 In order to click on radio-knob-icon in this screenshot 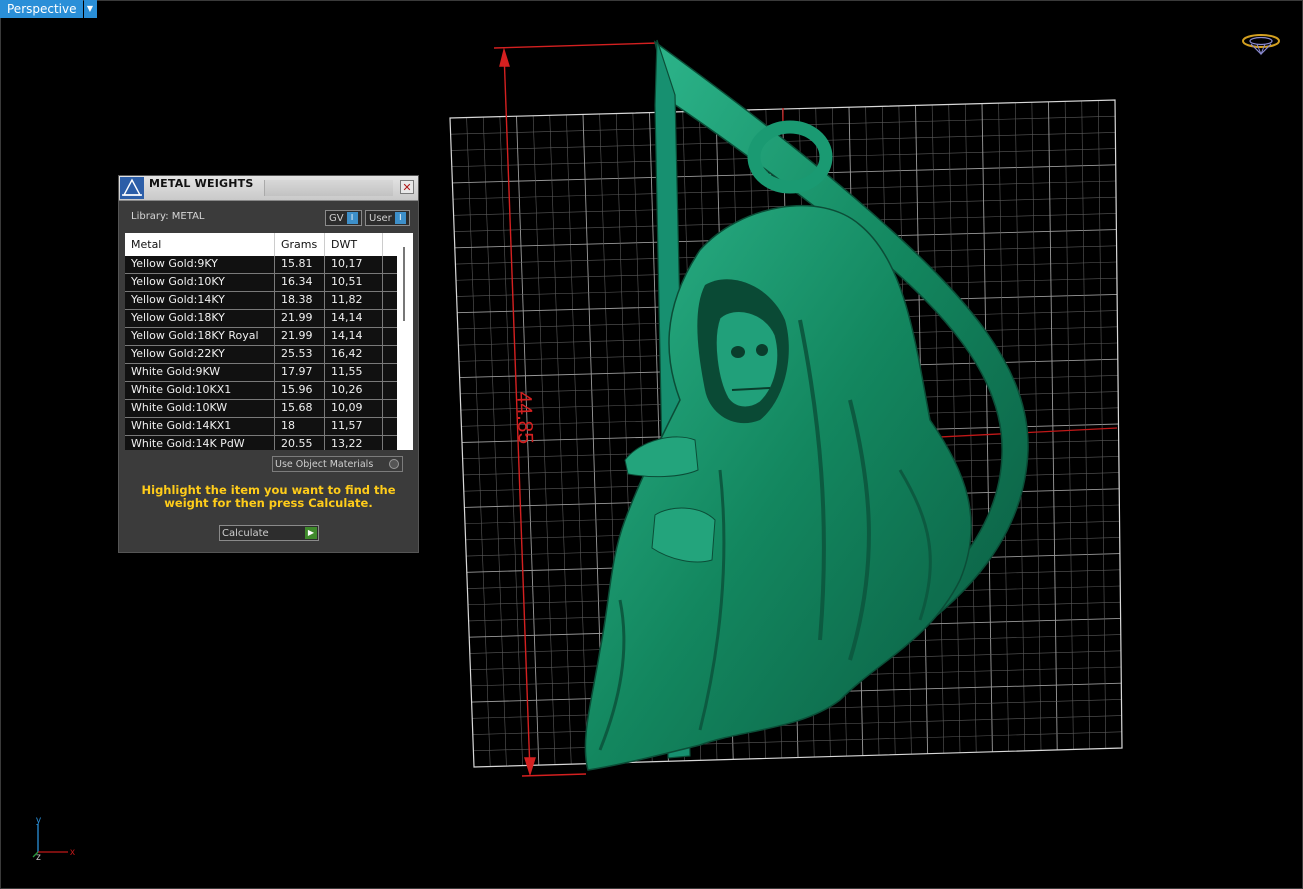, I will do `click(394, 464)`.